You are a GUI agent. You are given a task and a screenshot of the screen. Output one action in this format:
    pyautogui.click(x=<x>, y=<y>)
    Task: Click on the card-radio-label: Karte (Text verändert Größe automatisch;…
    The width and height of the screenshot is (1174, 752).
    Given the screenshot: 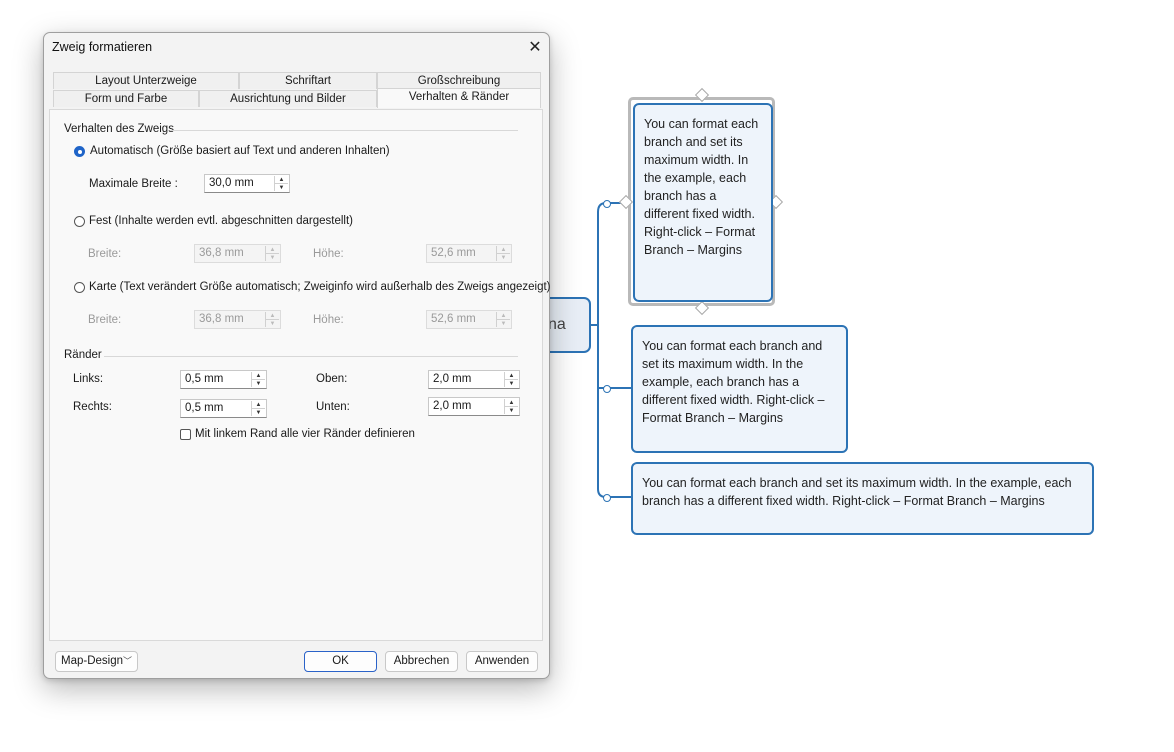 What is the action you would take?
    pyautogui.click(x=320, y=287)
    